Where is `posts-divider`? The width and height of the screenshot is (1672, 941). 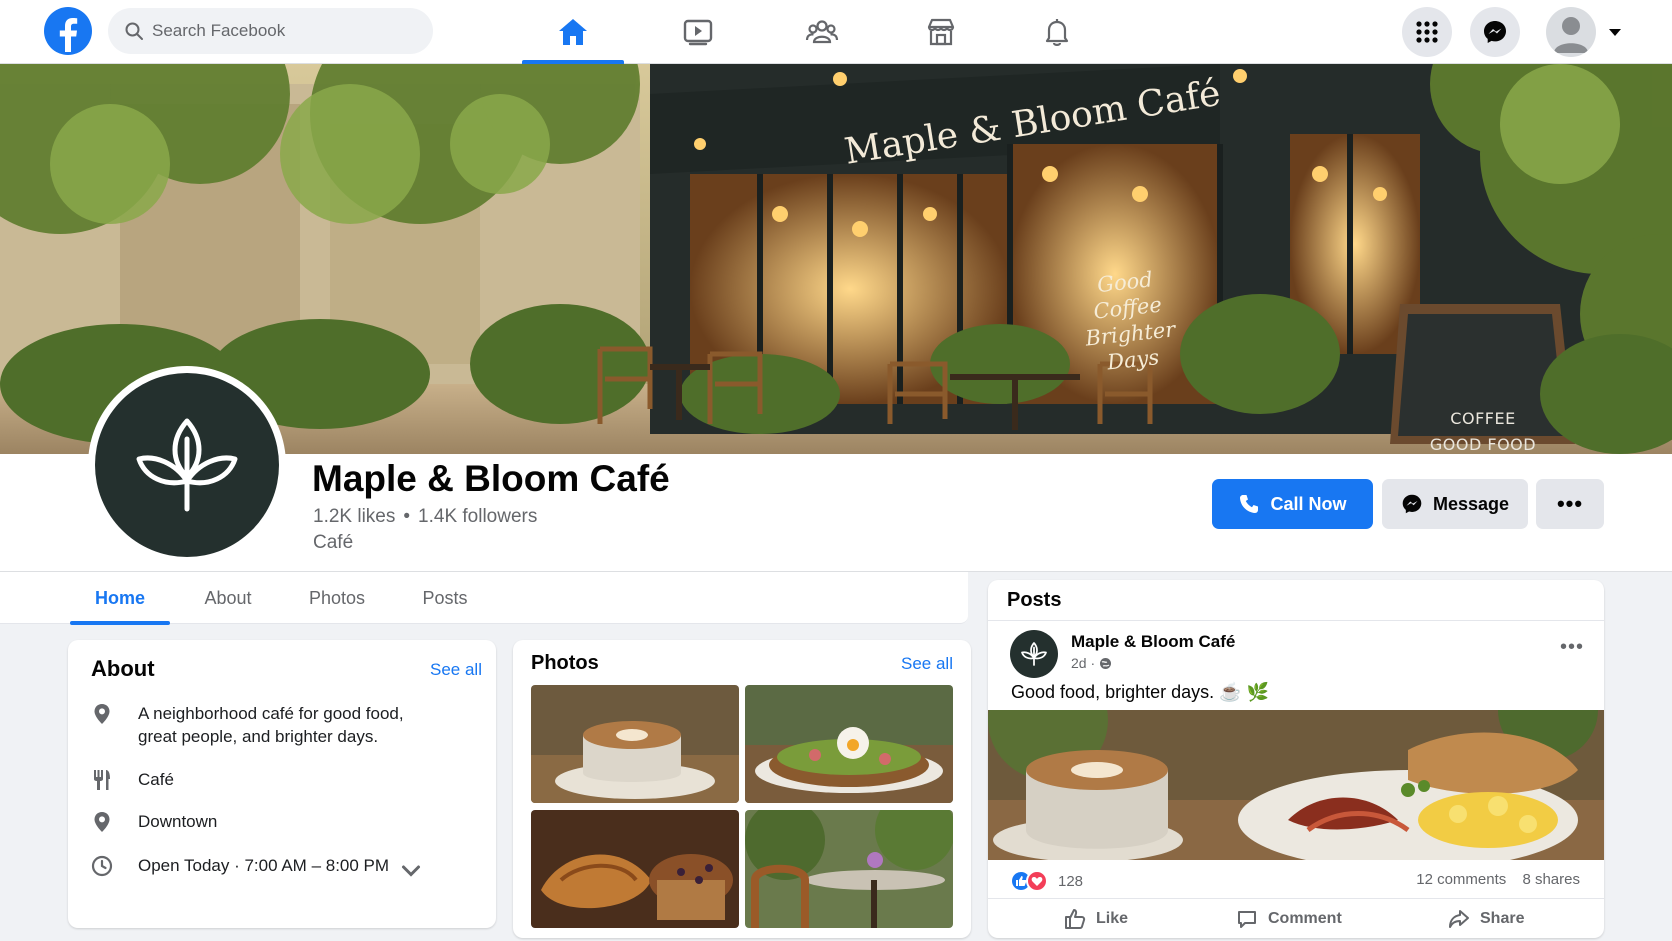
posts-divider is located at coordinates (1296, 620).